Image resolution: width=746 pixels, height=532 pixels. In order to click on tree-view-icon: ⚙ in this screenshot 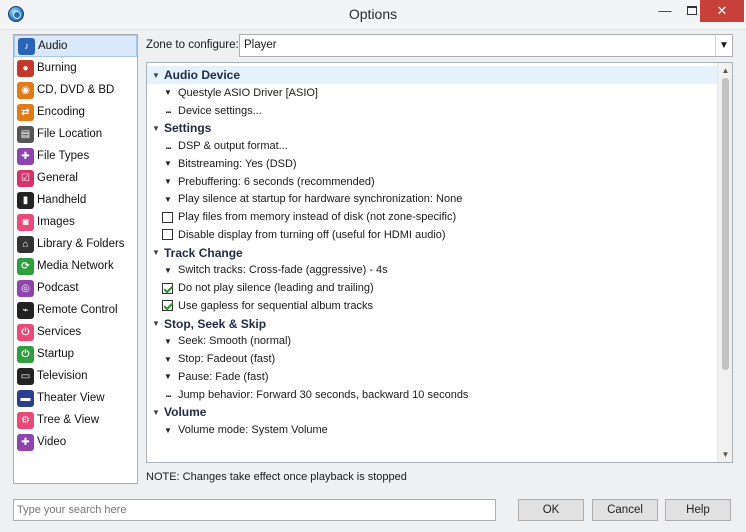, I will do `click(25, 420)`.